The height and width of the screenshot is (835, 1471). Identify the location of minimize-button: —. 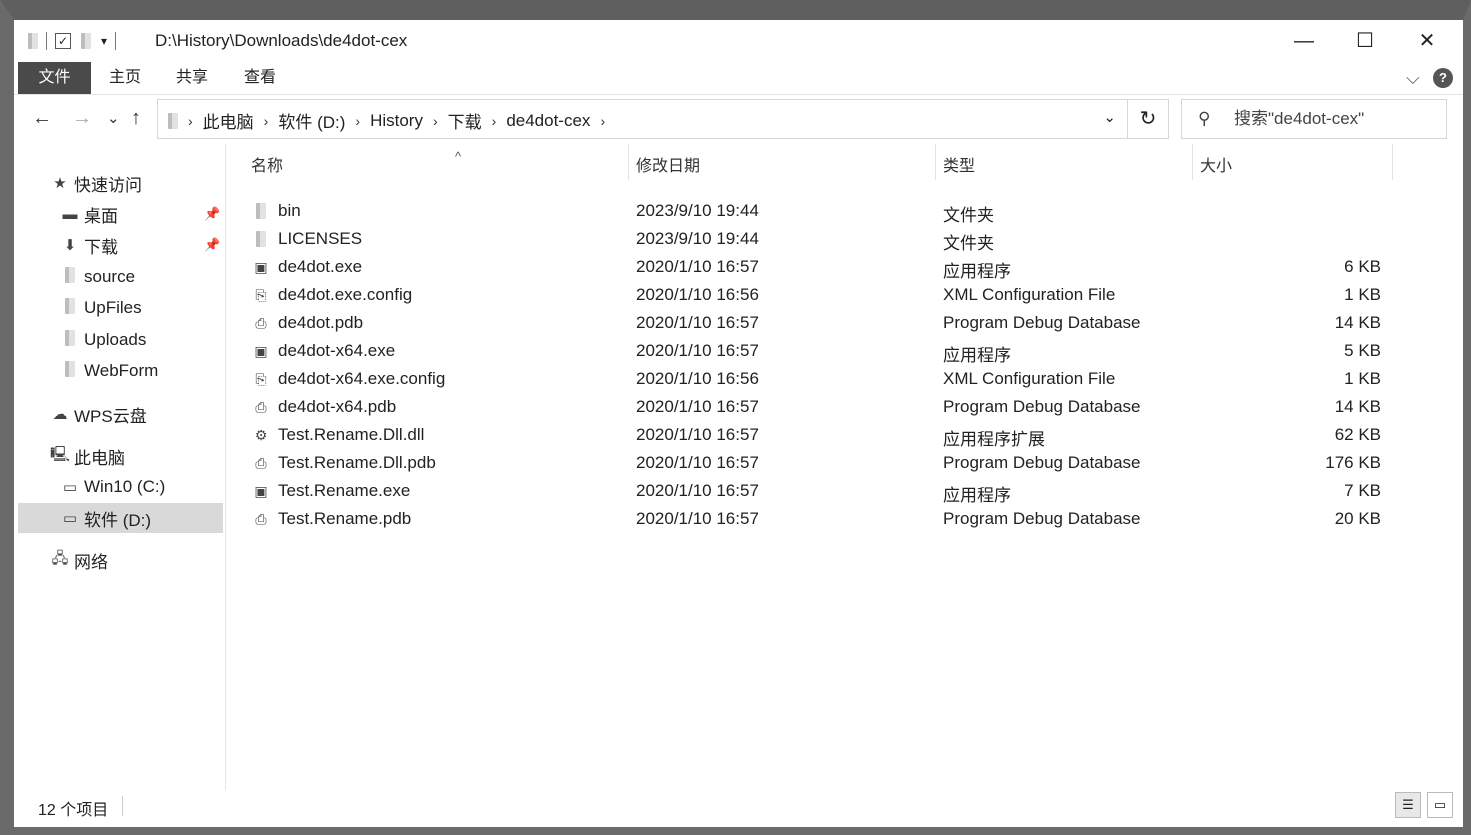
(1304, 41).